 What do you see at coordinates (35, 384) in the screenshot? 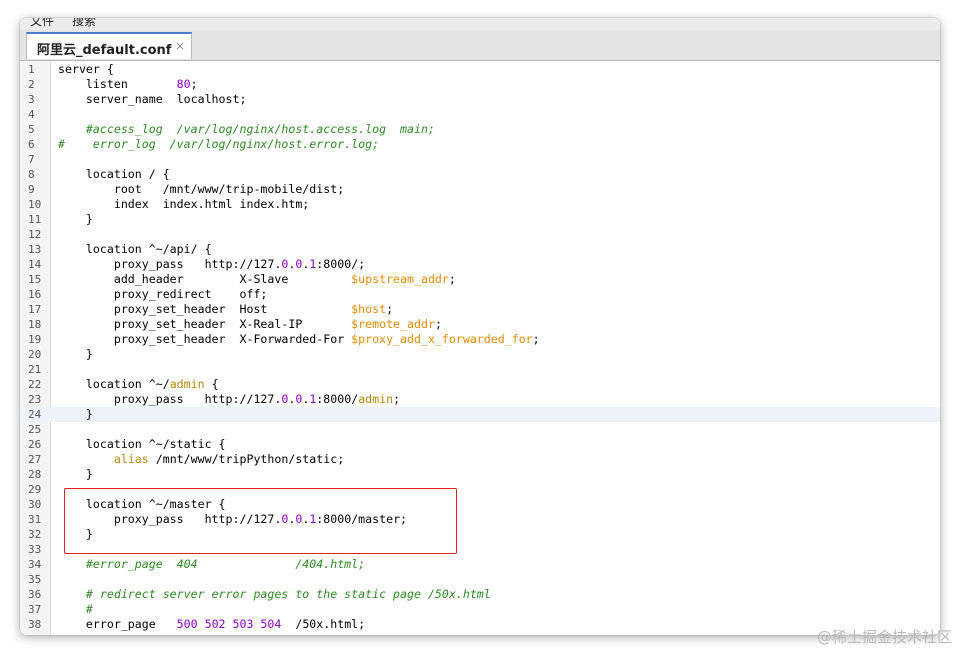
I see `line-number: 22` at bounding box center [35, 384].